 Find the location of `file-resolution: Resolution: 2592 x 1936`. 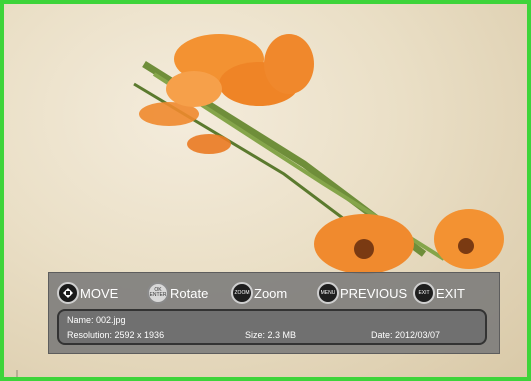

file-resolution: Resolution: 2592 x 1936 is located at coordinates (116, 335).